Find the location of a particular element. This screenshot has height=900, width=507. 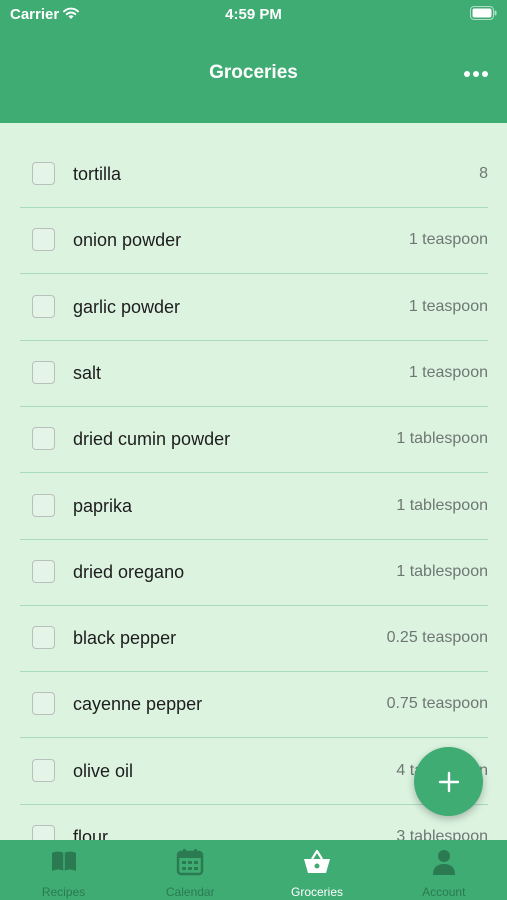

grocery-row: tortilla 8 is located at coordinates (254, 175).